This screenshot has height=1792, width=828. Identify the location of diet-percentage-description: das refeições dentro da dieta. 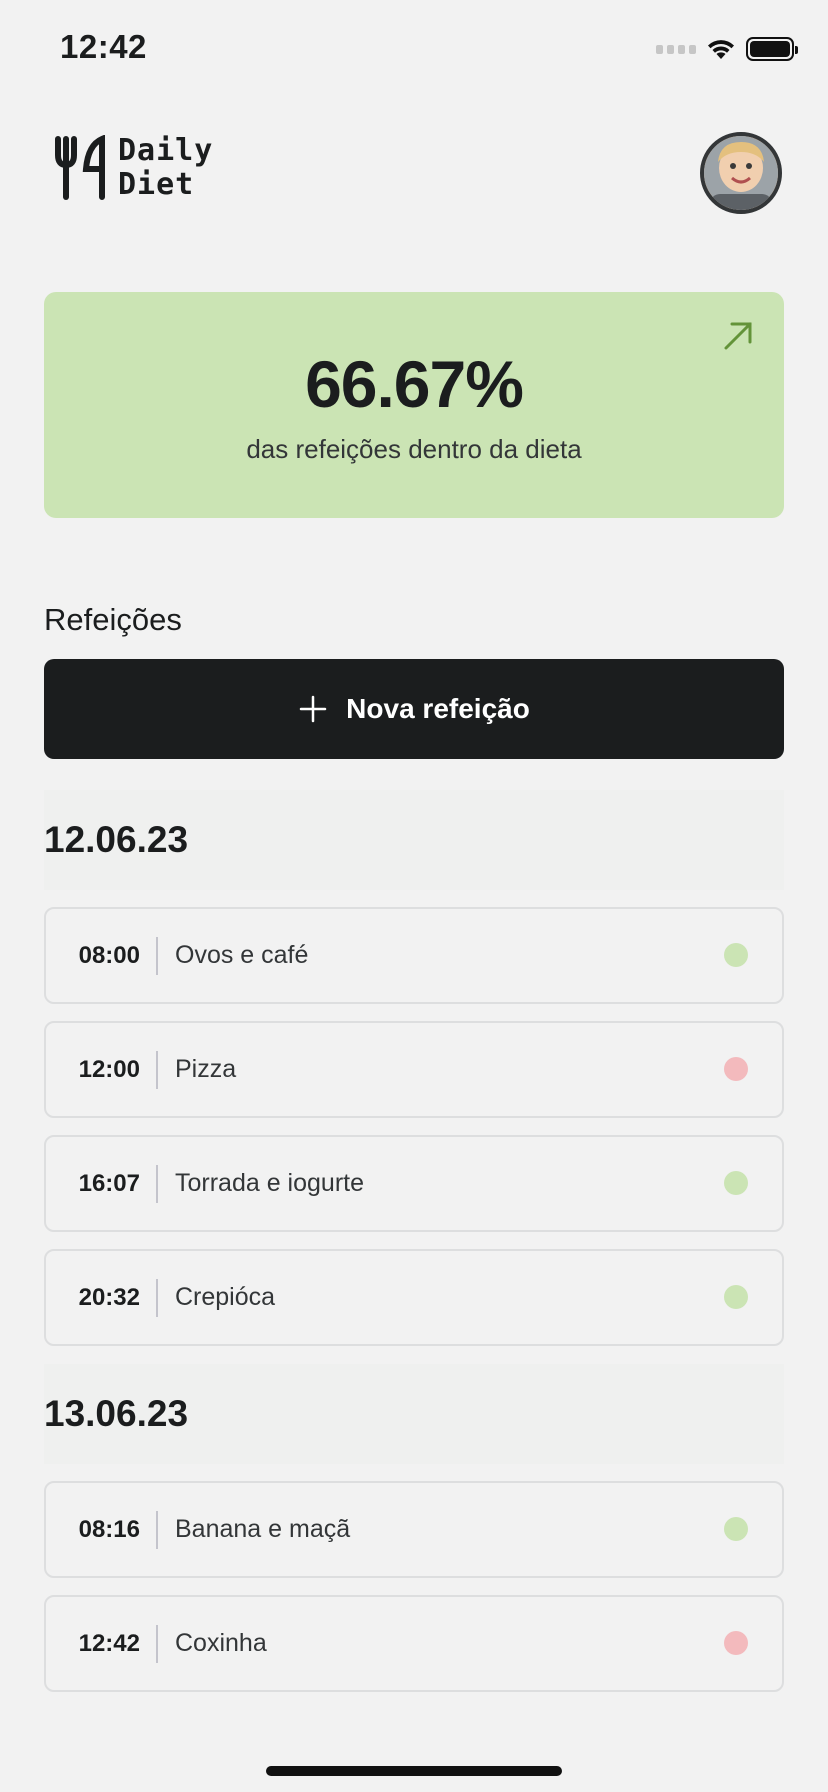
(414, 449).